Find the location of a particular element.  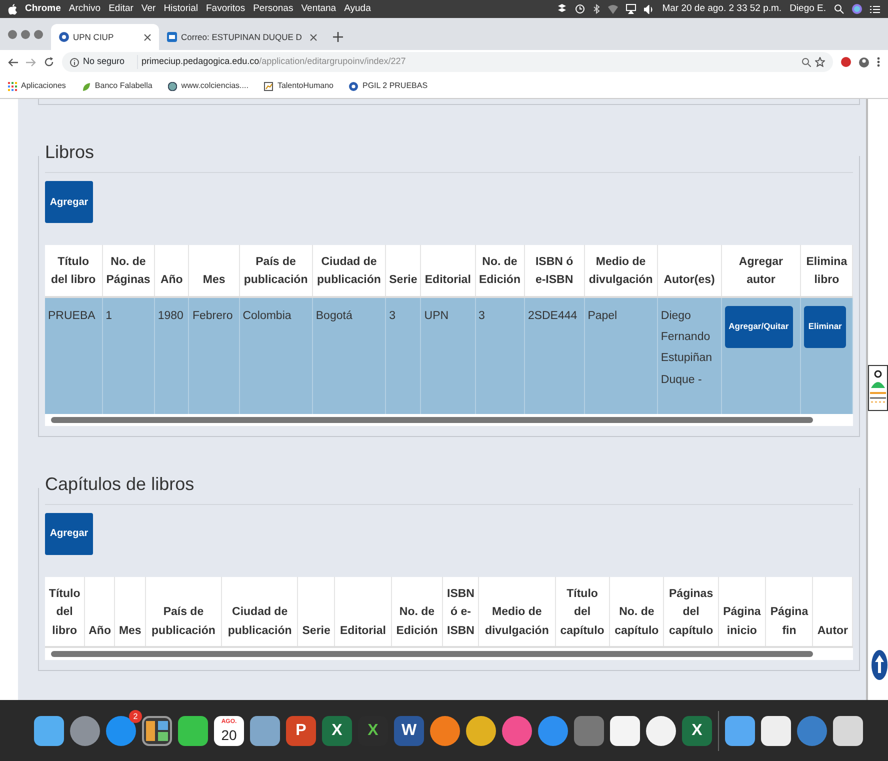

user-name: Diego E. is located at coordinates (808, 9).